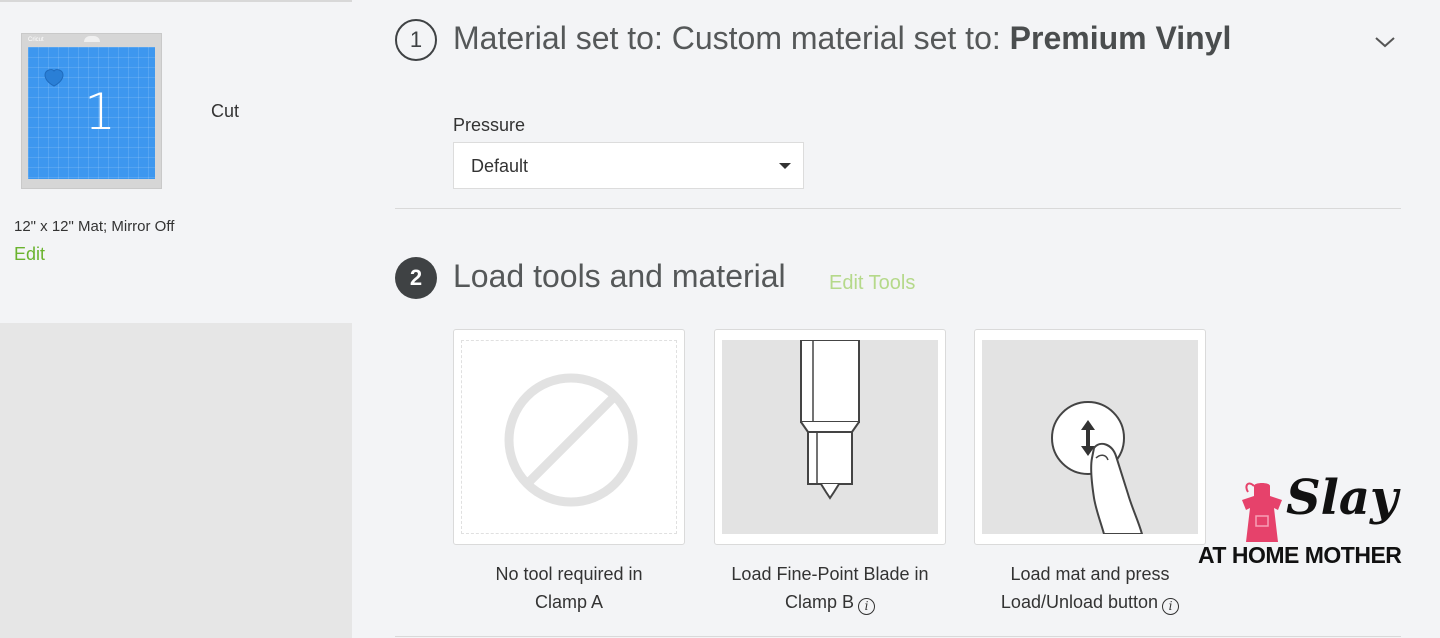  Describe the element at coordinates (819, 602) in the screenshot. I see `tool-caption-line2: Clamp B` at that location.